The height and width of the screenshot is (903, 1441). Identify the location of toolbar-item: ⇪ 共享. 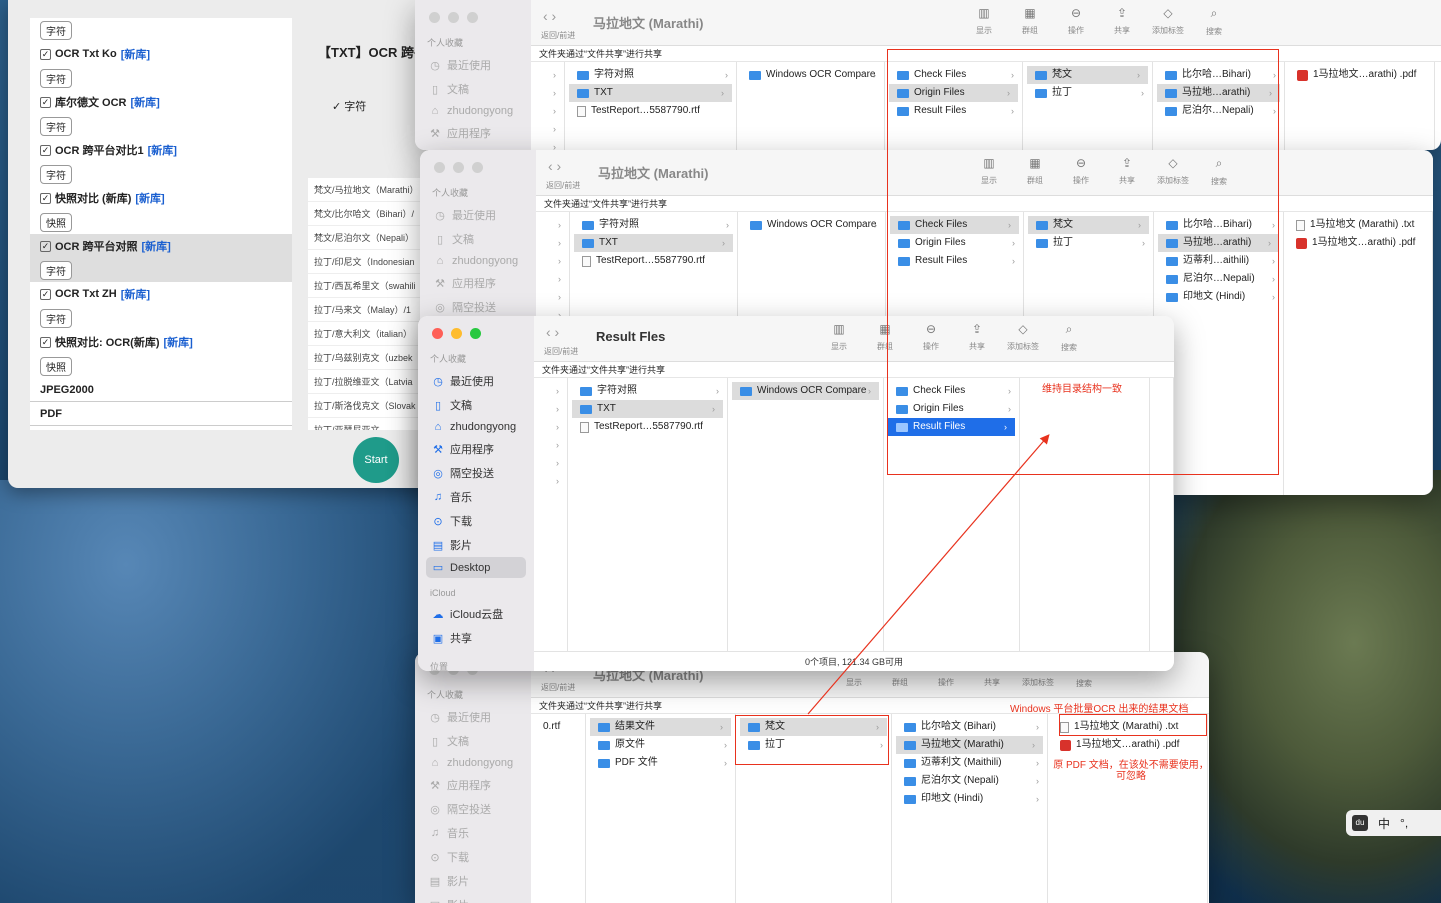
(1122, 21).